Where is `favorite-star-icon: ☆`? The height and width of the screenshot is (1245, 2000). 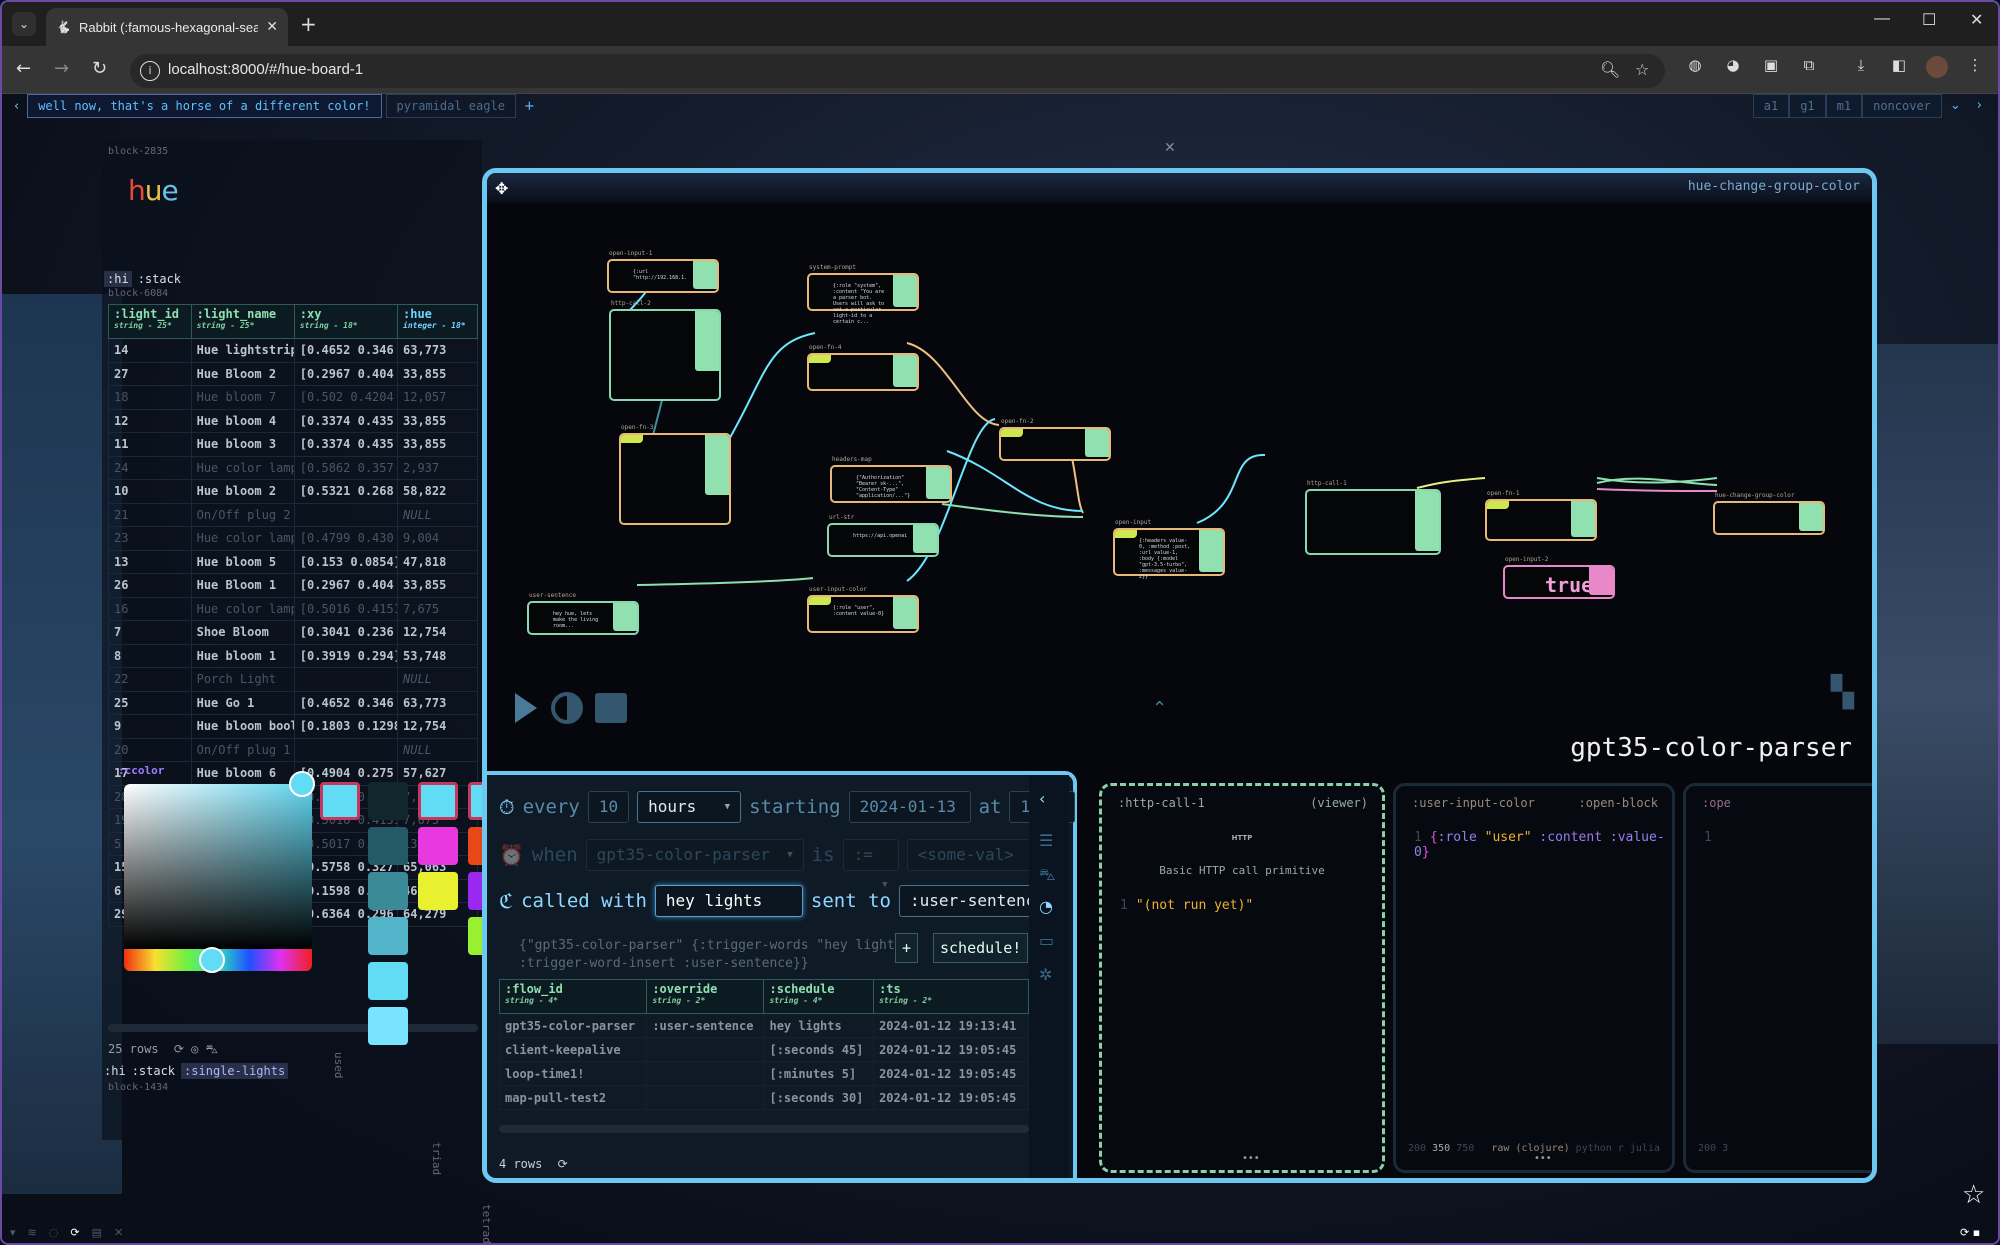 favorite-star-icon: ☆ is located at coordinates (1973, 1195).